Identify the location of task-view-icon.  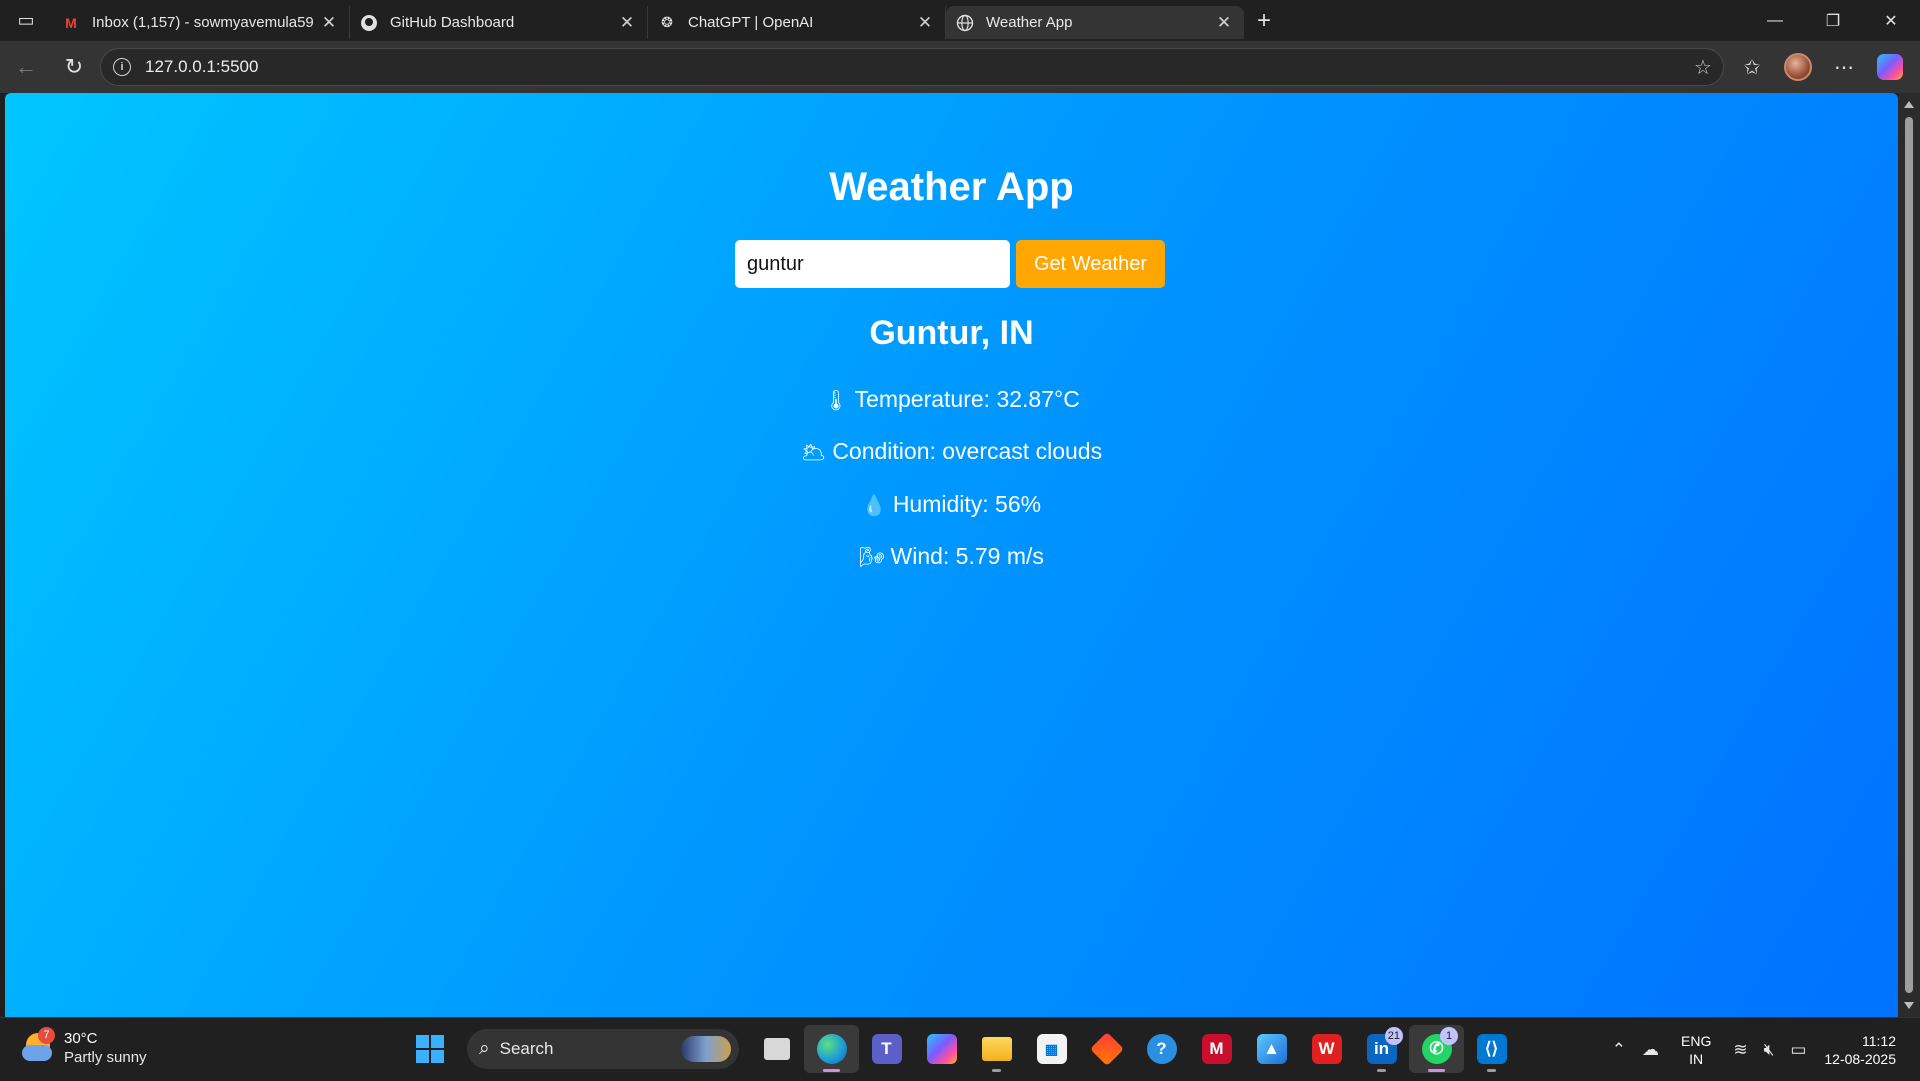
(776, 1049).